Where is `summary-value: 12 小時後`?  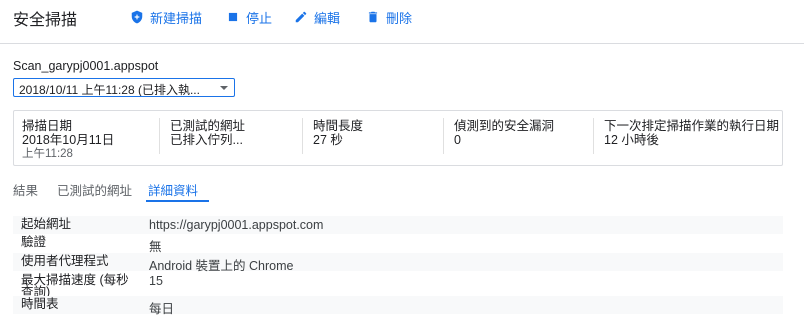
summary-value: 12 小時後 is located at coordinates (631, 140).